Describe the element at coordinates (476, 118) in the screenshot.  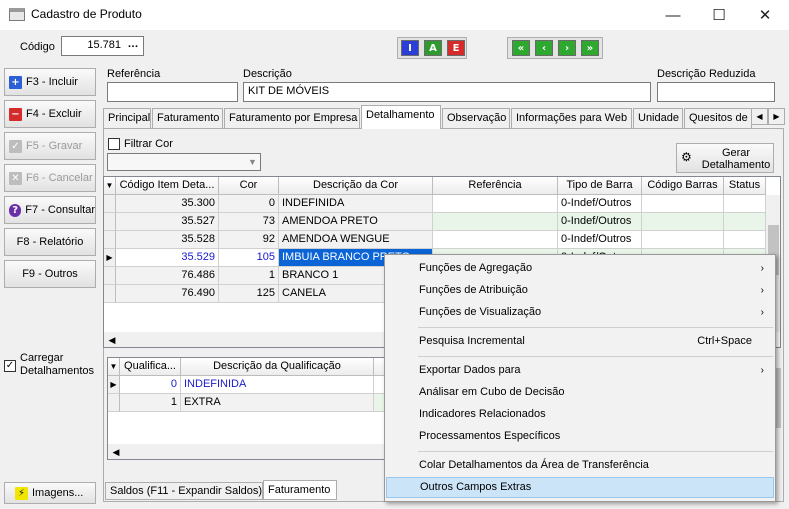
I see `tab-observacao: Observação` at that location.